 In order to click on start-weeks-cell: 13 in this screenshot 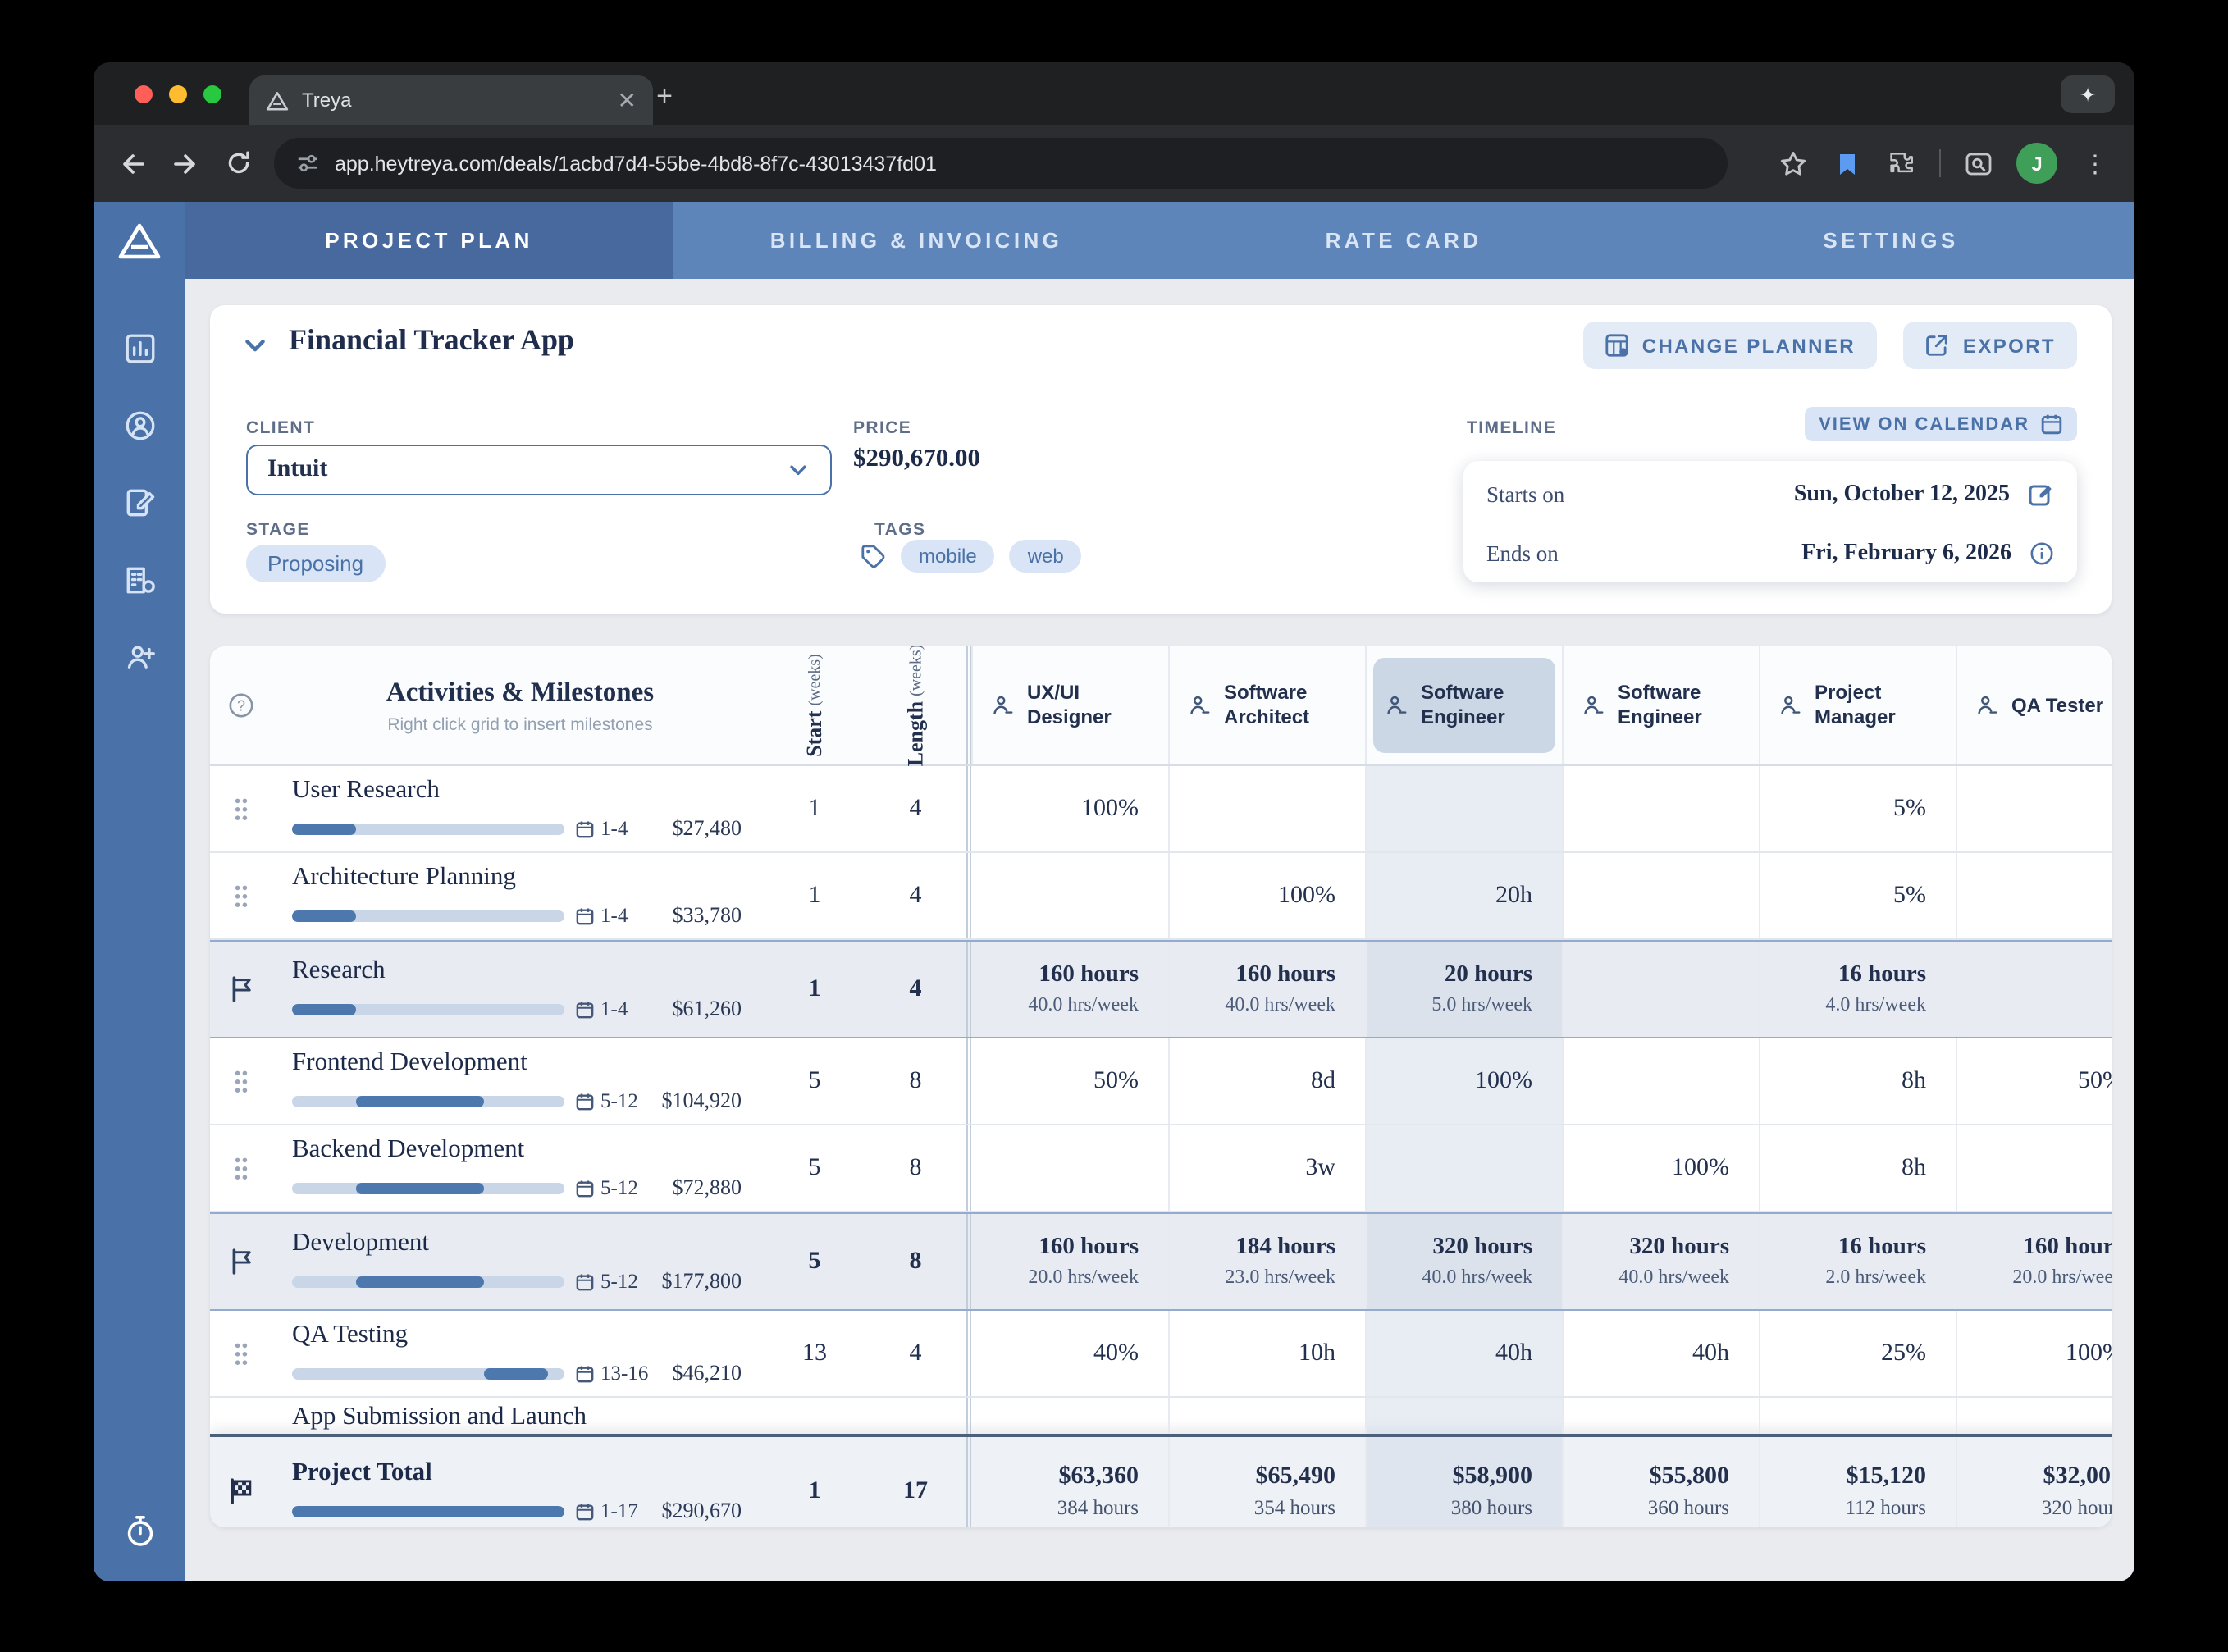, I will do `click(815, 1353)`.